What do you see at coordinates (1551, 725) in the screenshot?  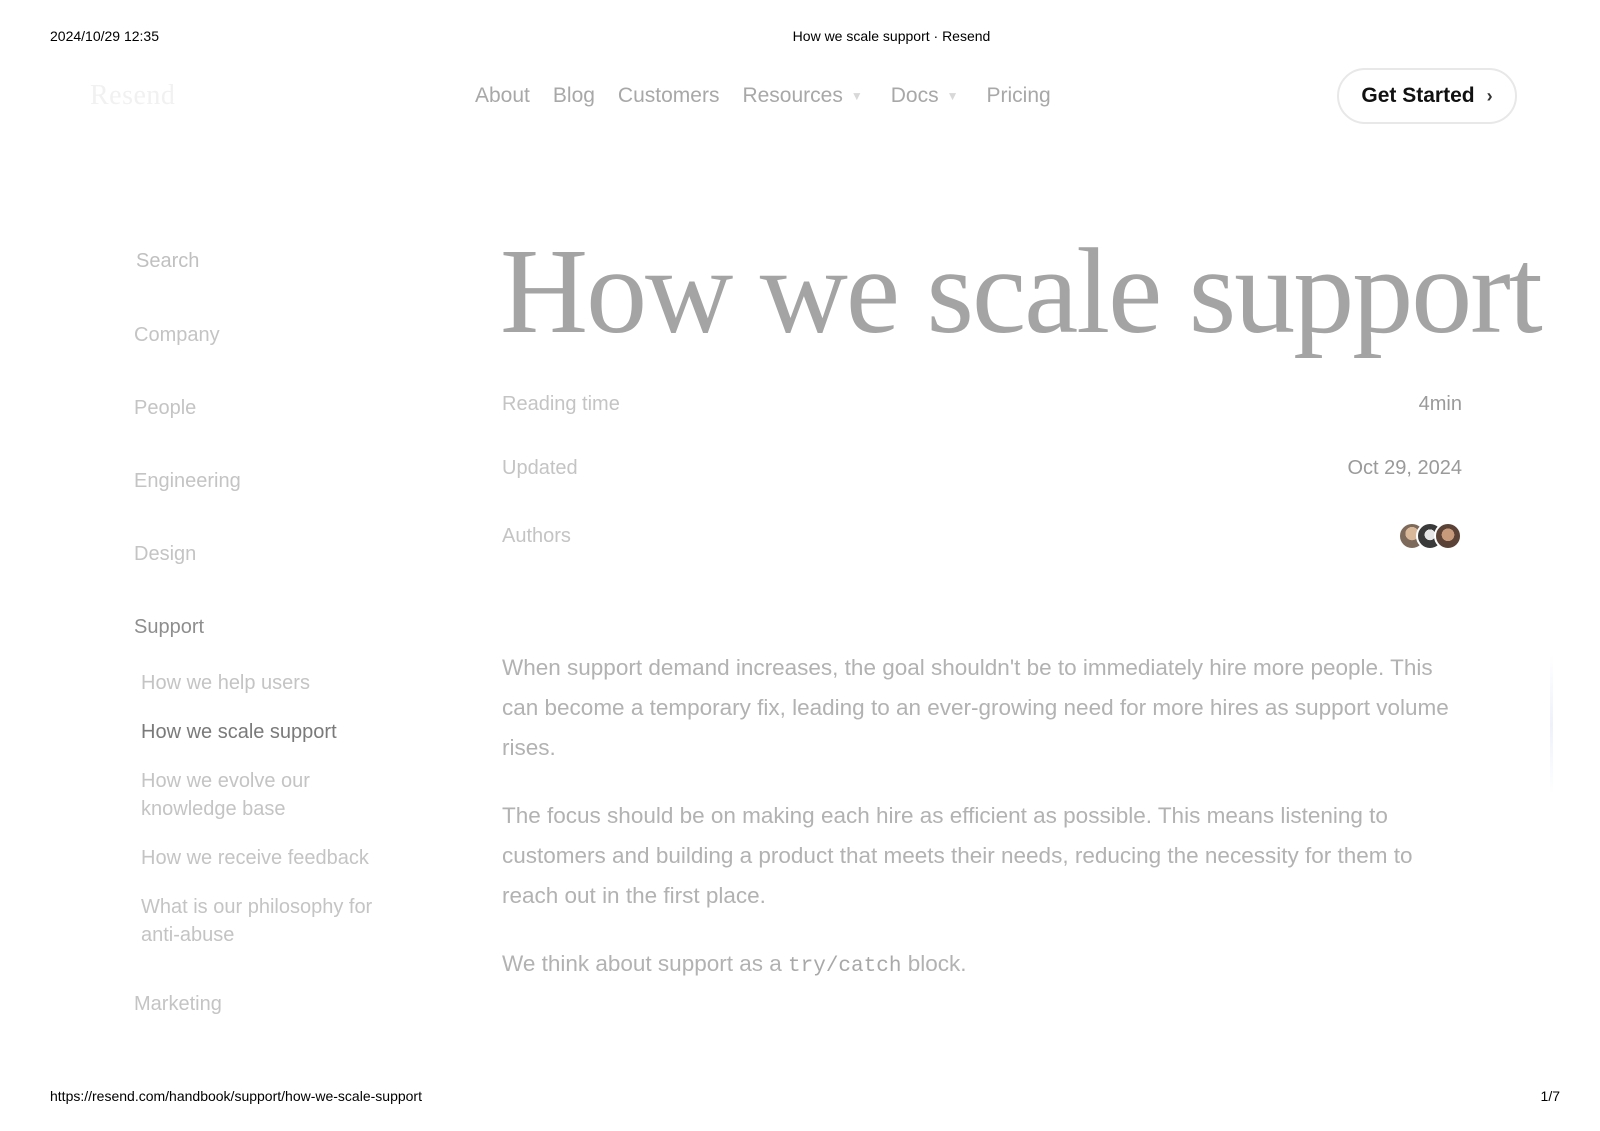 I see `scrollbar` at bounding box center [1551, 725].